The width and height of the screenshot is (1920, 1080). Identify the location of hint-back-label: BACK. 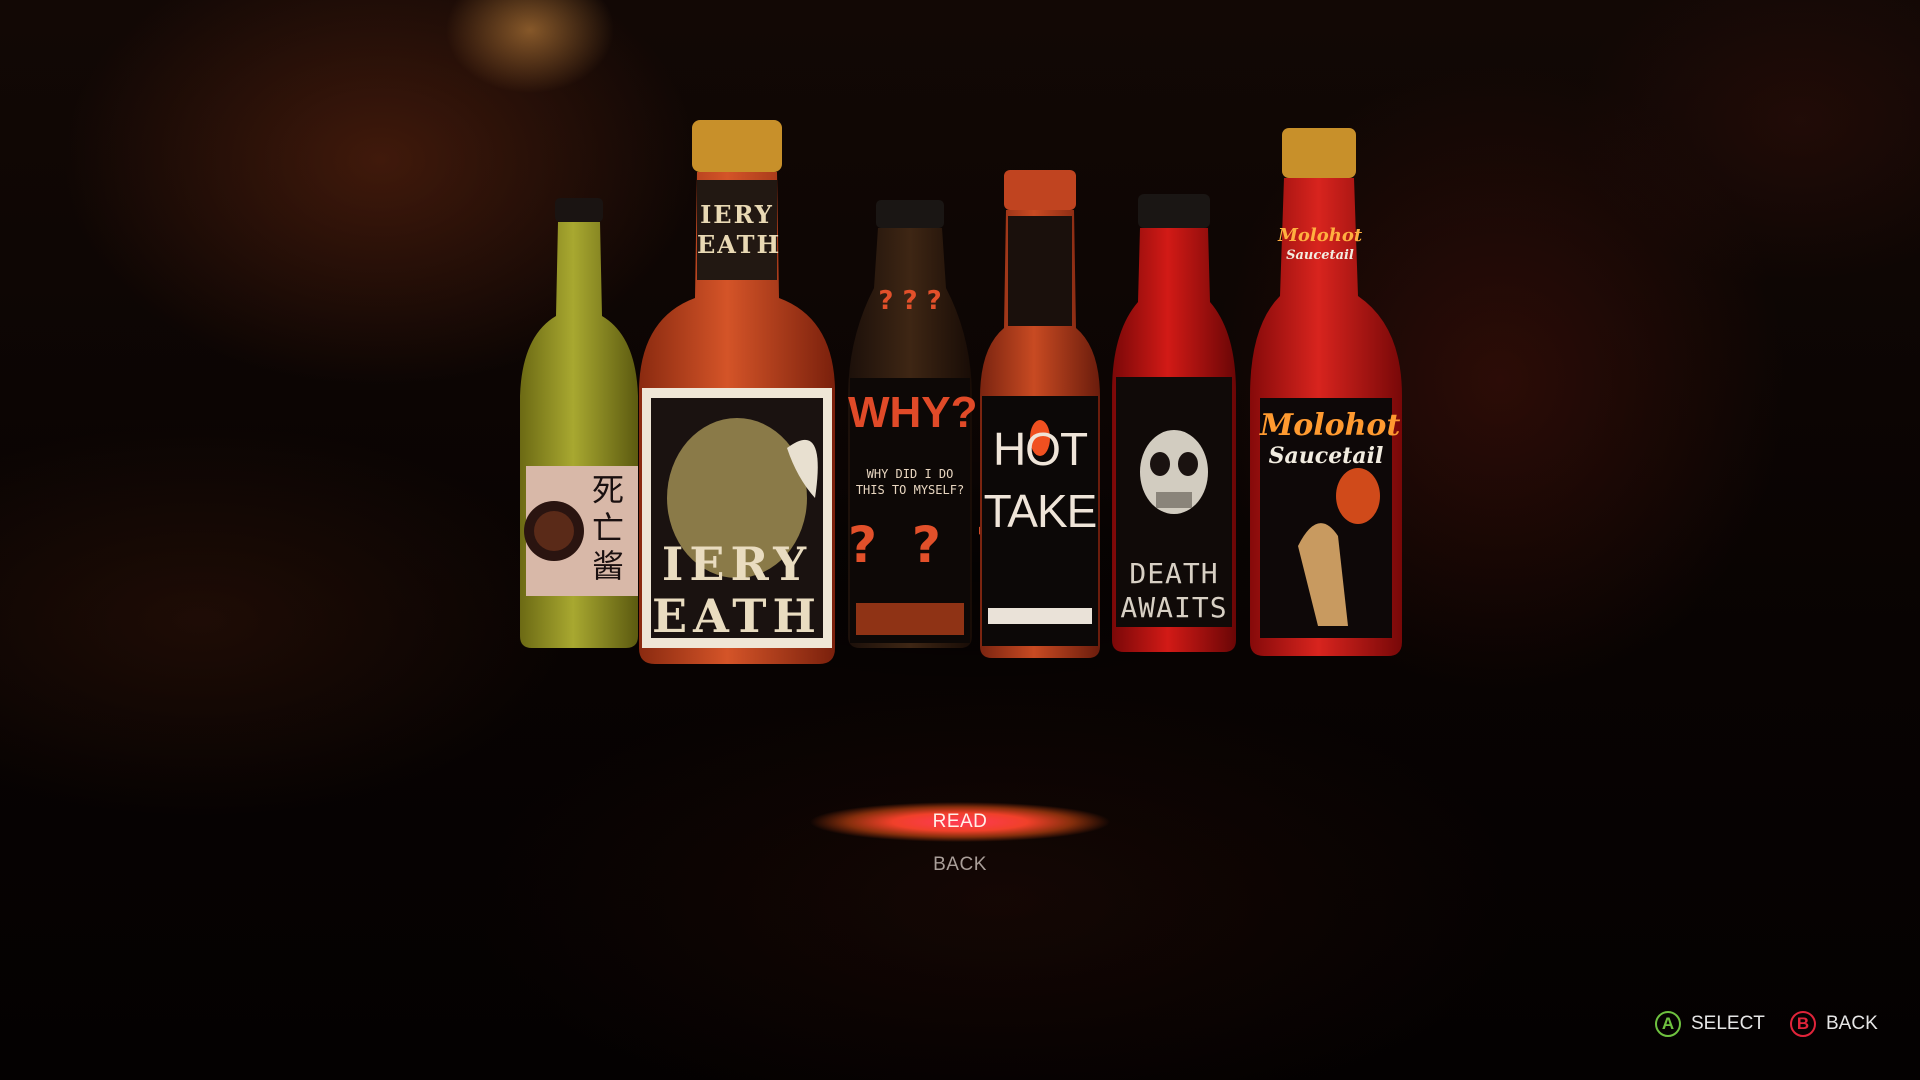
(1852, 1023).